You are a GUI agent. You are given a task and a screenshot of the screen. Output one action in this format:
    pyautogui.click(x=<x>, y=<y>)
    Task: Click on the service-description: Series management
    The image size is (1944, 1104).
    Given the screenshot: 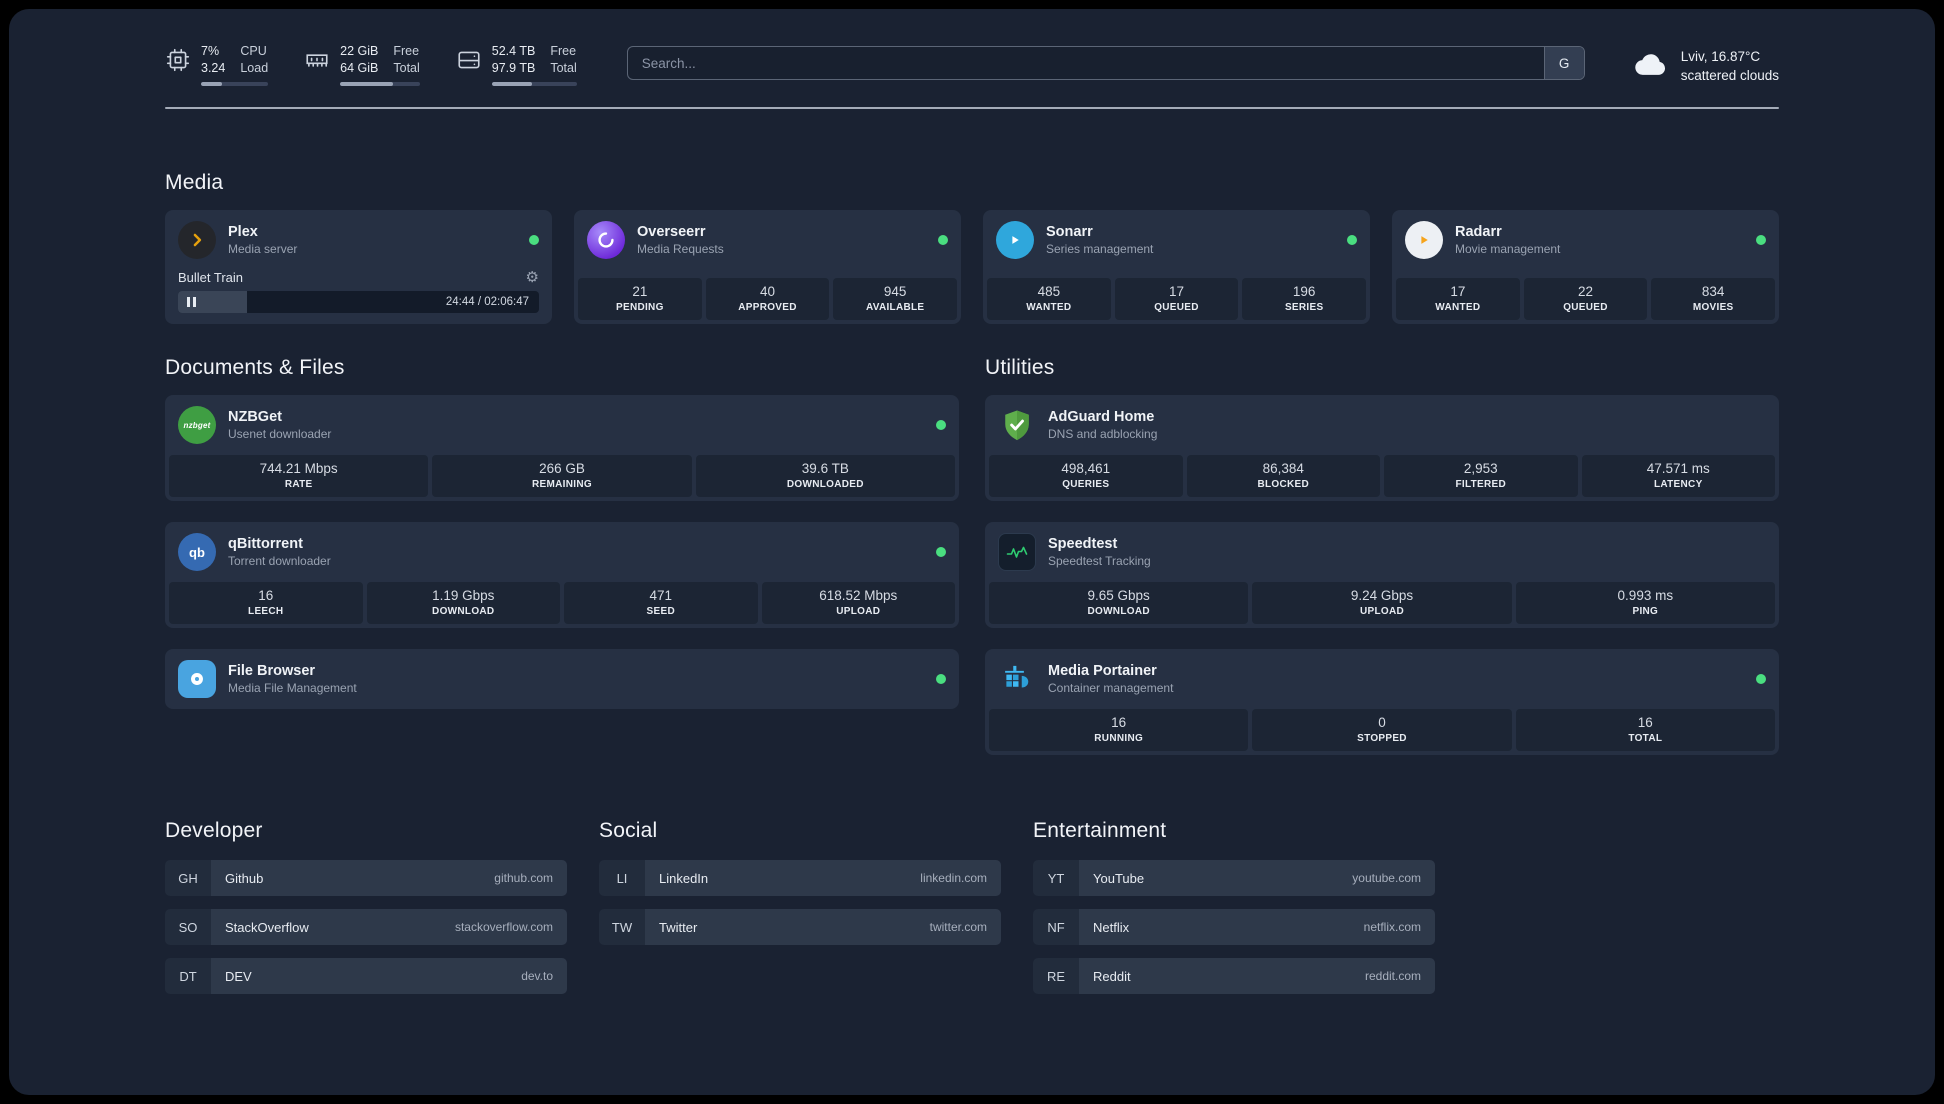 What is the action you would take?
    pyautogui.click(x=1100, y=249)
    